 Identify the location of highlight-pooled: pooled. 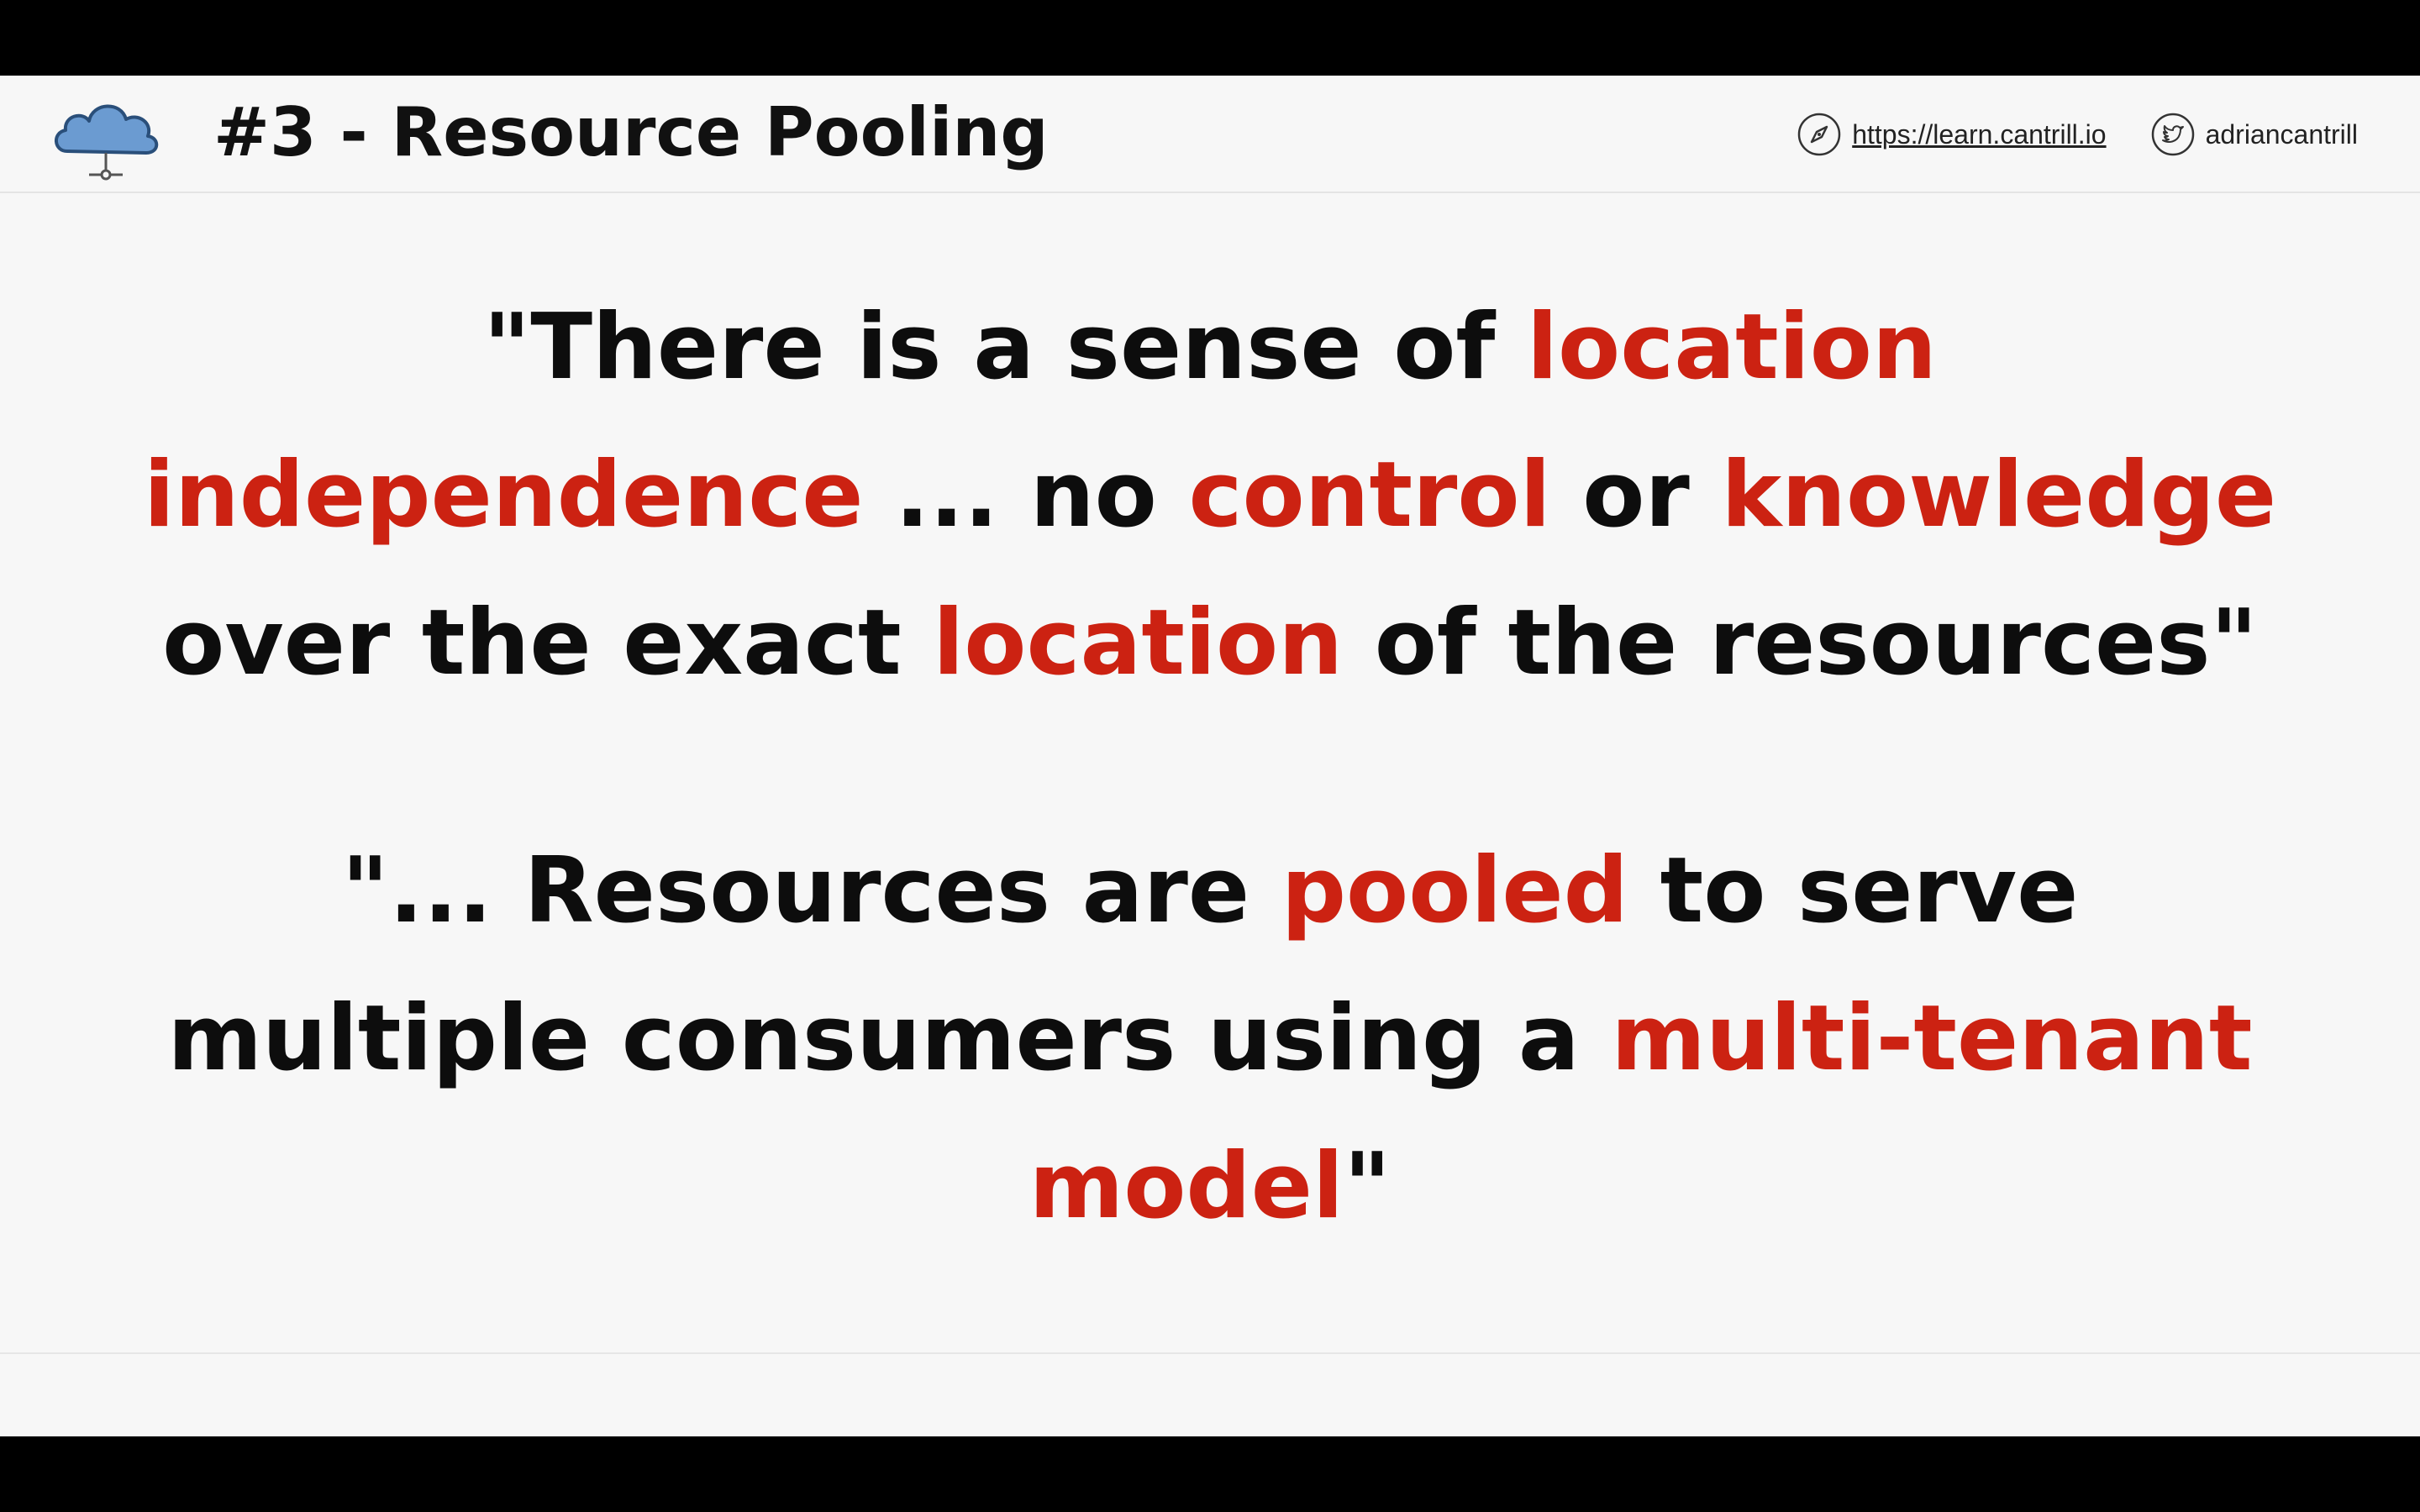
(1454, 890).